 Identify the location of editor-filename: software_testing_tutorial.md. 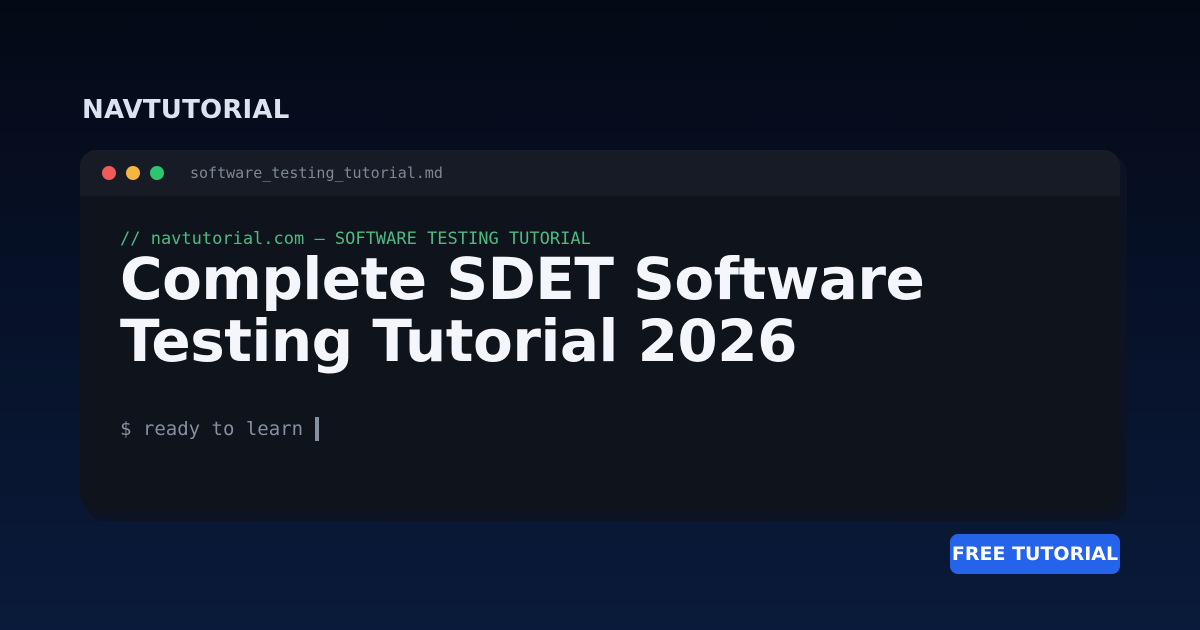
(316, 173).